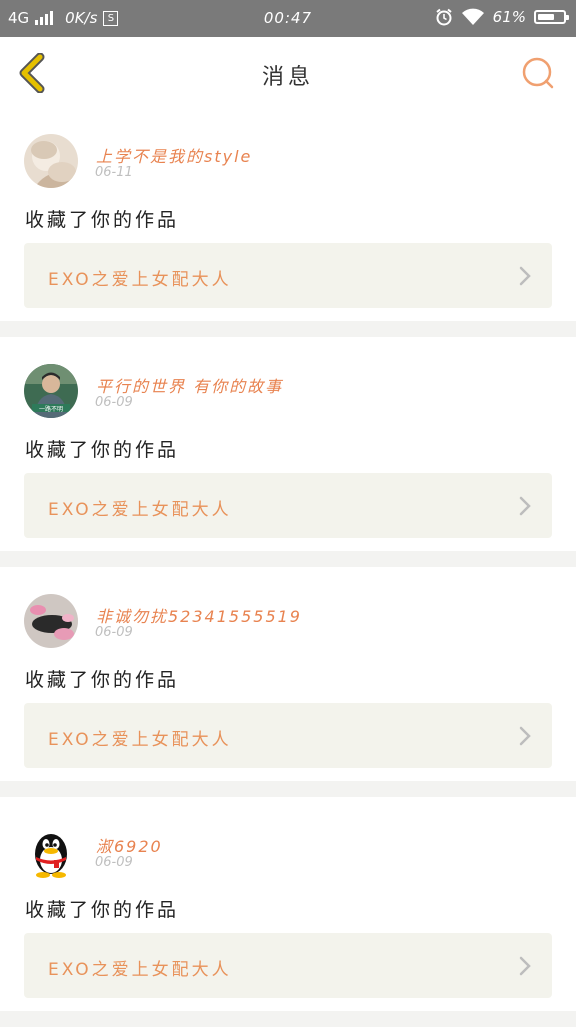  I want to click on username: 平行的世界 有你的故事, so click(189, 385).